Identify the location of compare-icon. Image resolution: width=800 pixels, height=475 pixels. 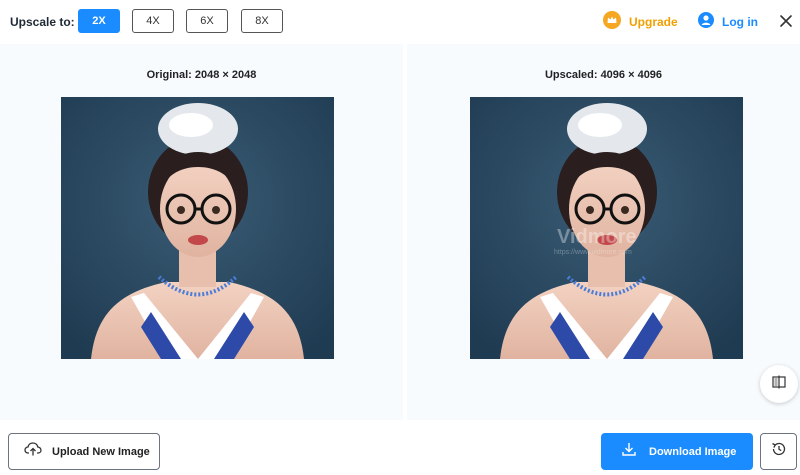
(779, 384).